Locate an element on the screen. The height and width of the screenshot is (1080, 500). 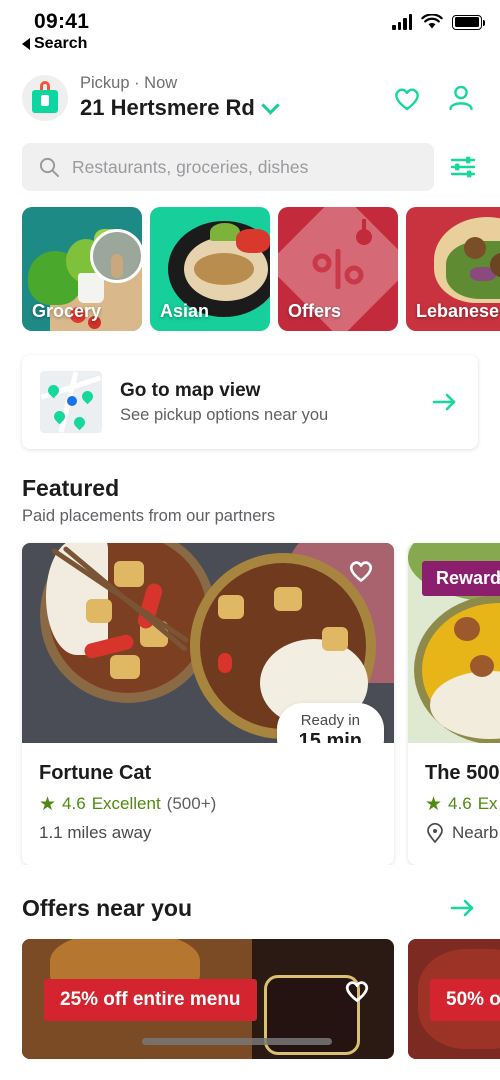
restaurant-rating: ★ 4.6 Ex is located at coordinates (462, 804).